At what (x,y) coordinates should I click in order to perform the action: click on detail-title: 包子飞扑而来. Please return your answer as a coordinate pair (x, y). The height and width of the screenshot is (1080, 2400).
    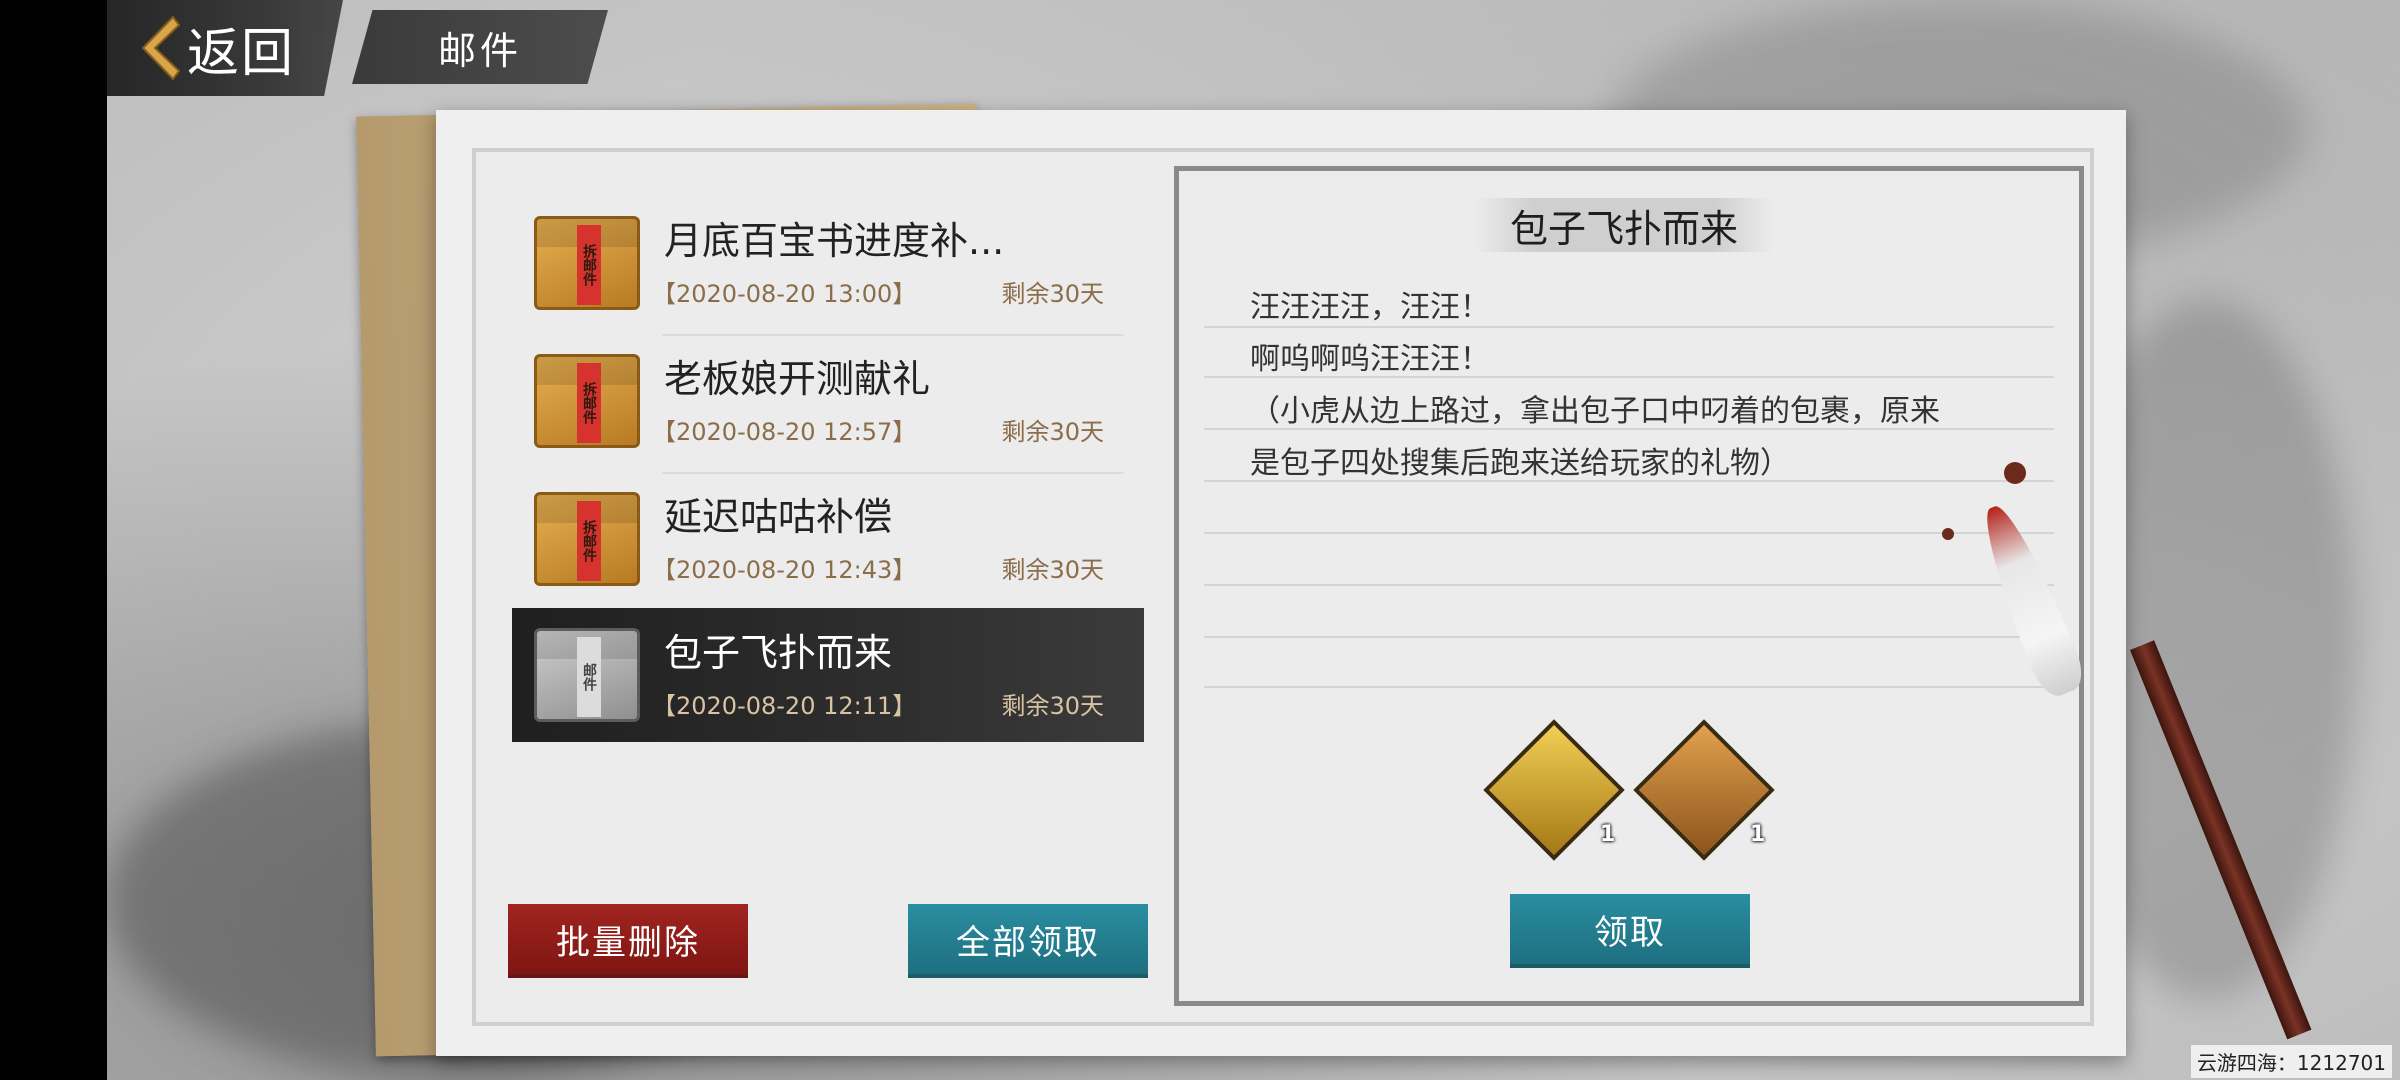
    Looking at the image, I should click on (1624, 225).